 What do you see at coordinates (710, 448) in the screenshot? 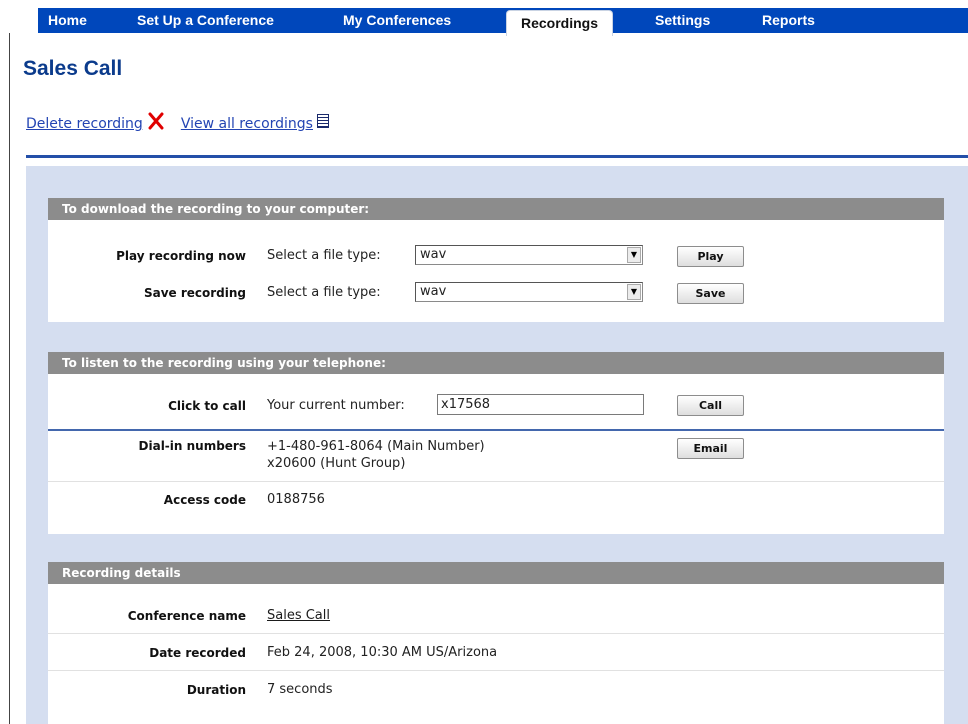
I see `email-button: Email` at bounding box center [710, 448].